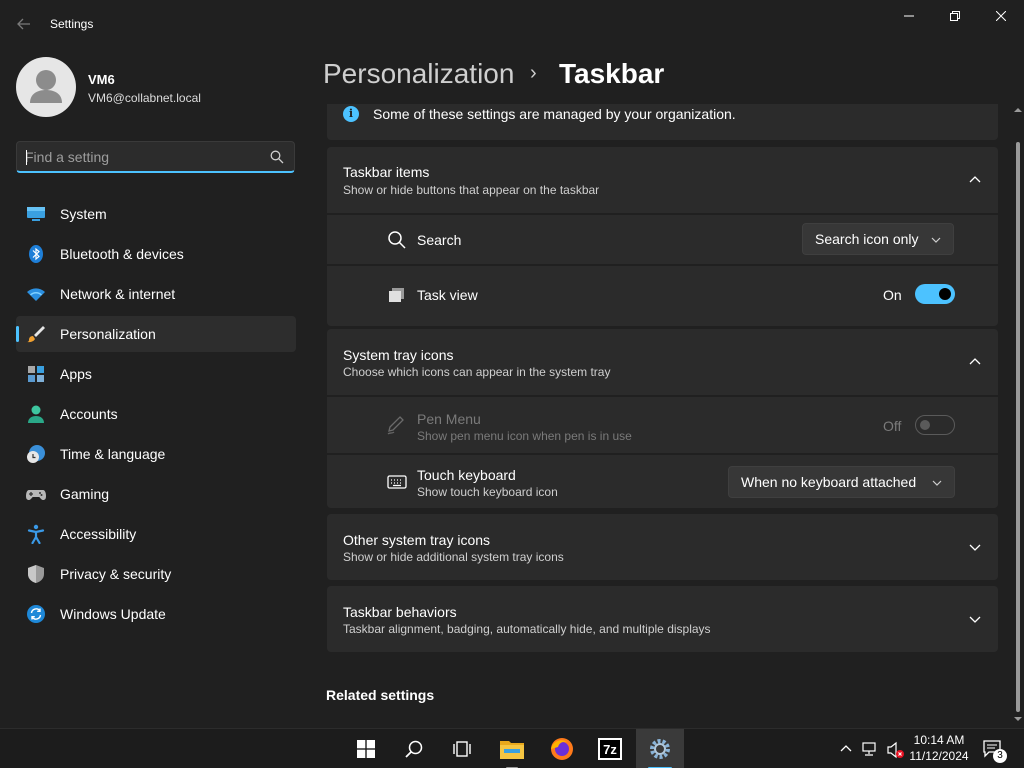 Image resolution: width=1024 pixels, height=768 pixels. I want to click on page-title: Taskbar, so click(612, 73).